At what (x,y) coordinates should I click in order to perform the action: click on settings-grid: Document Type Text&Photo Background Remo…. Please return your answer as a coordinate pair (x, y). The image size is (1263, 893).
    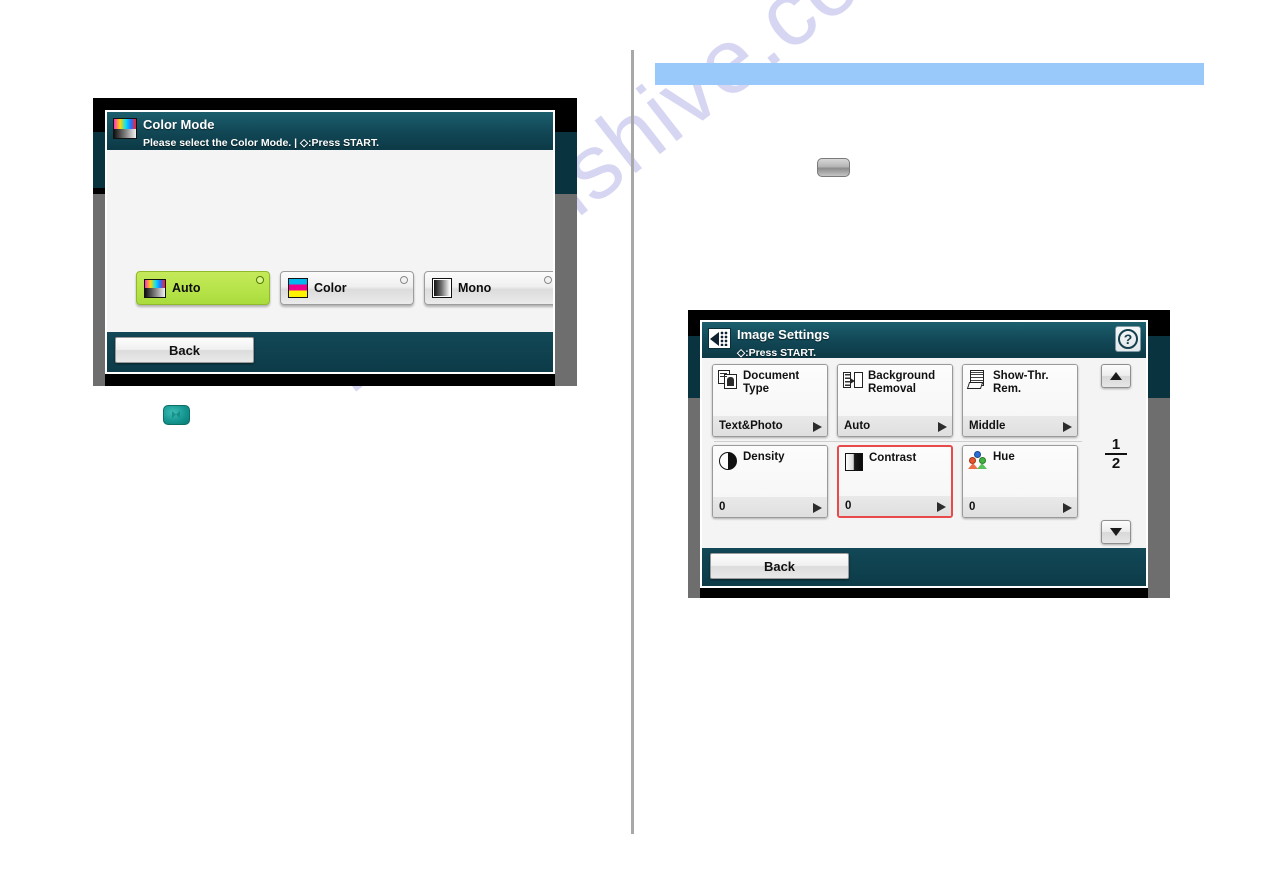
    Looking at the image, I should click on (898, 454).